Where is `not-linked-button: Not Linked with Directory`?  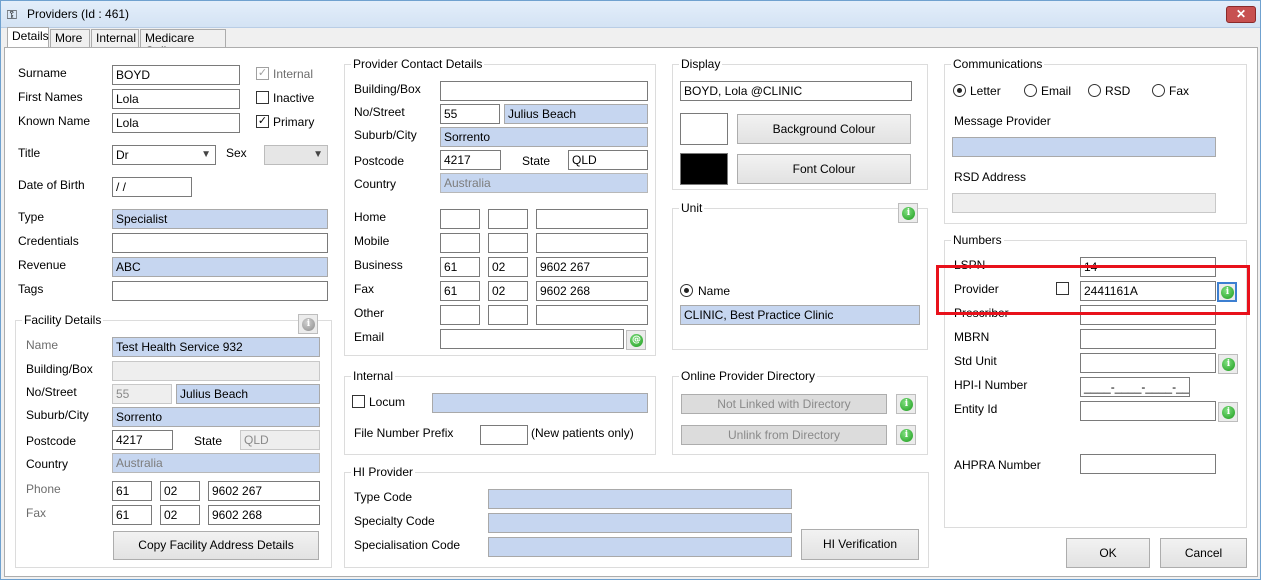 not-linked-button: Not Linked with Directory is located at coordinates (784, 404).